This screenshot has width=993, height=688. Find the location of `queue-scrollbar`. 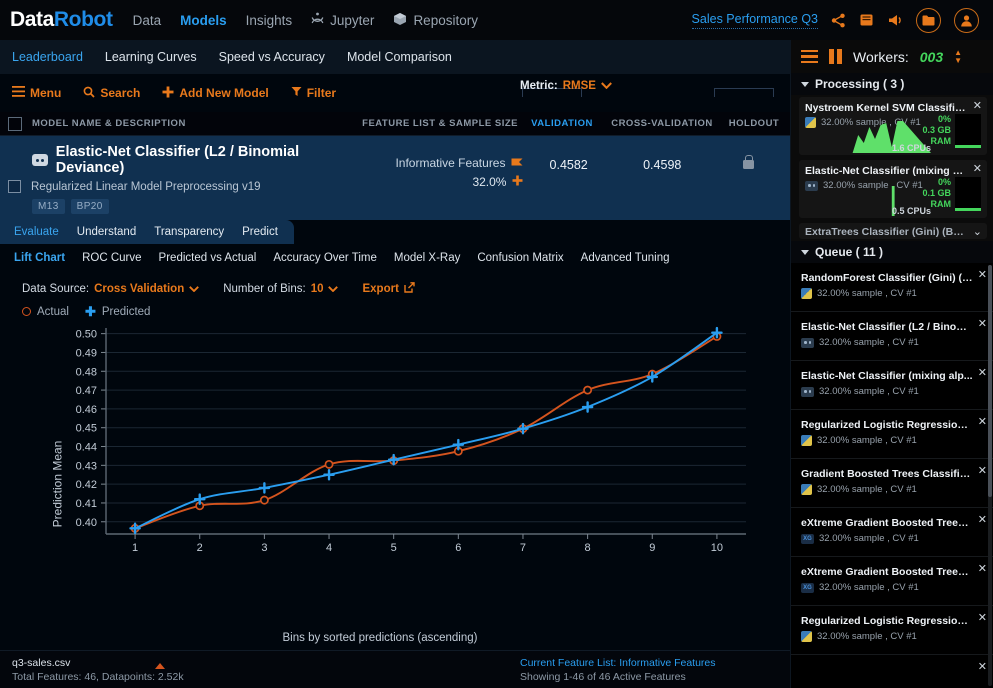

queue-scrollbar is located at coordinates (990, 475).